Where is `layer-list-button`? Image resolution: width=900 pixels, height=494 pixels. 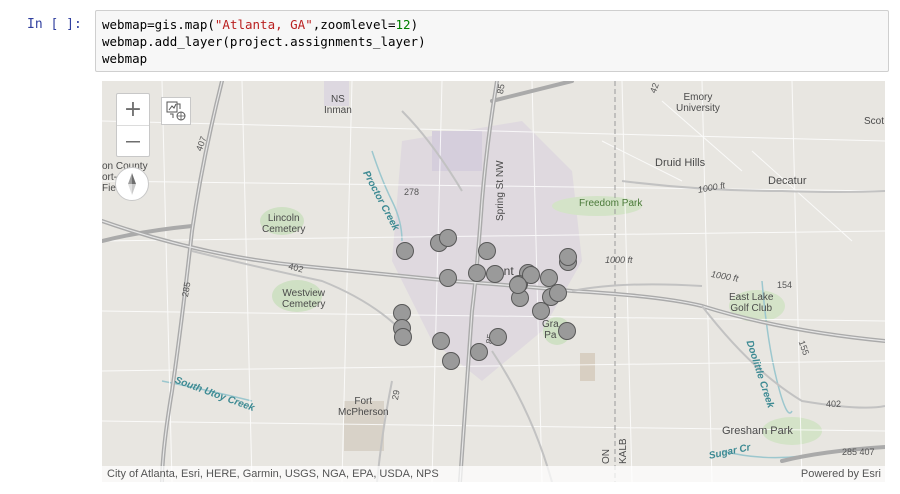 layer-list-button is located at coordinates (176, 111).